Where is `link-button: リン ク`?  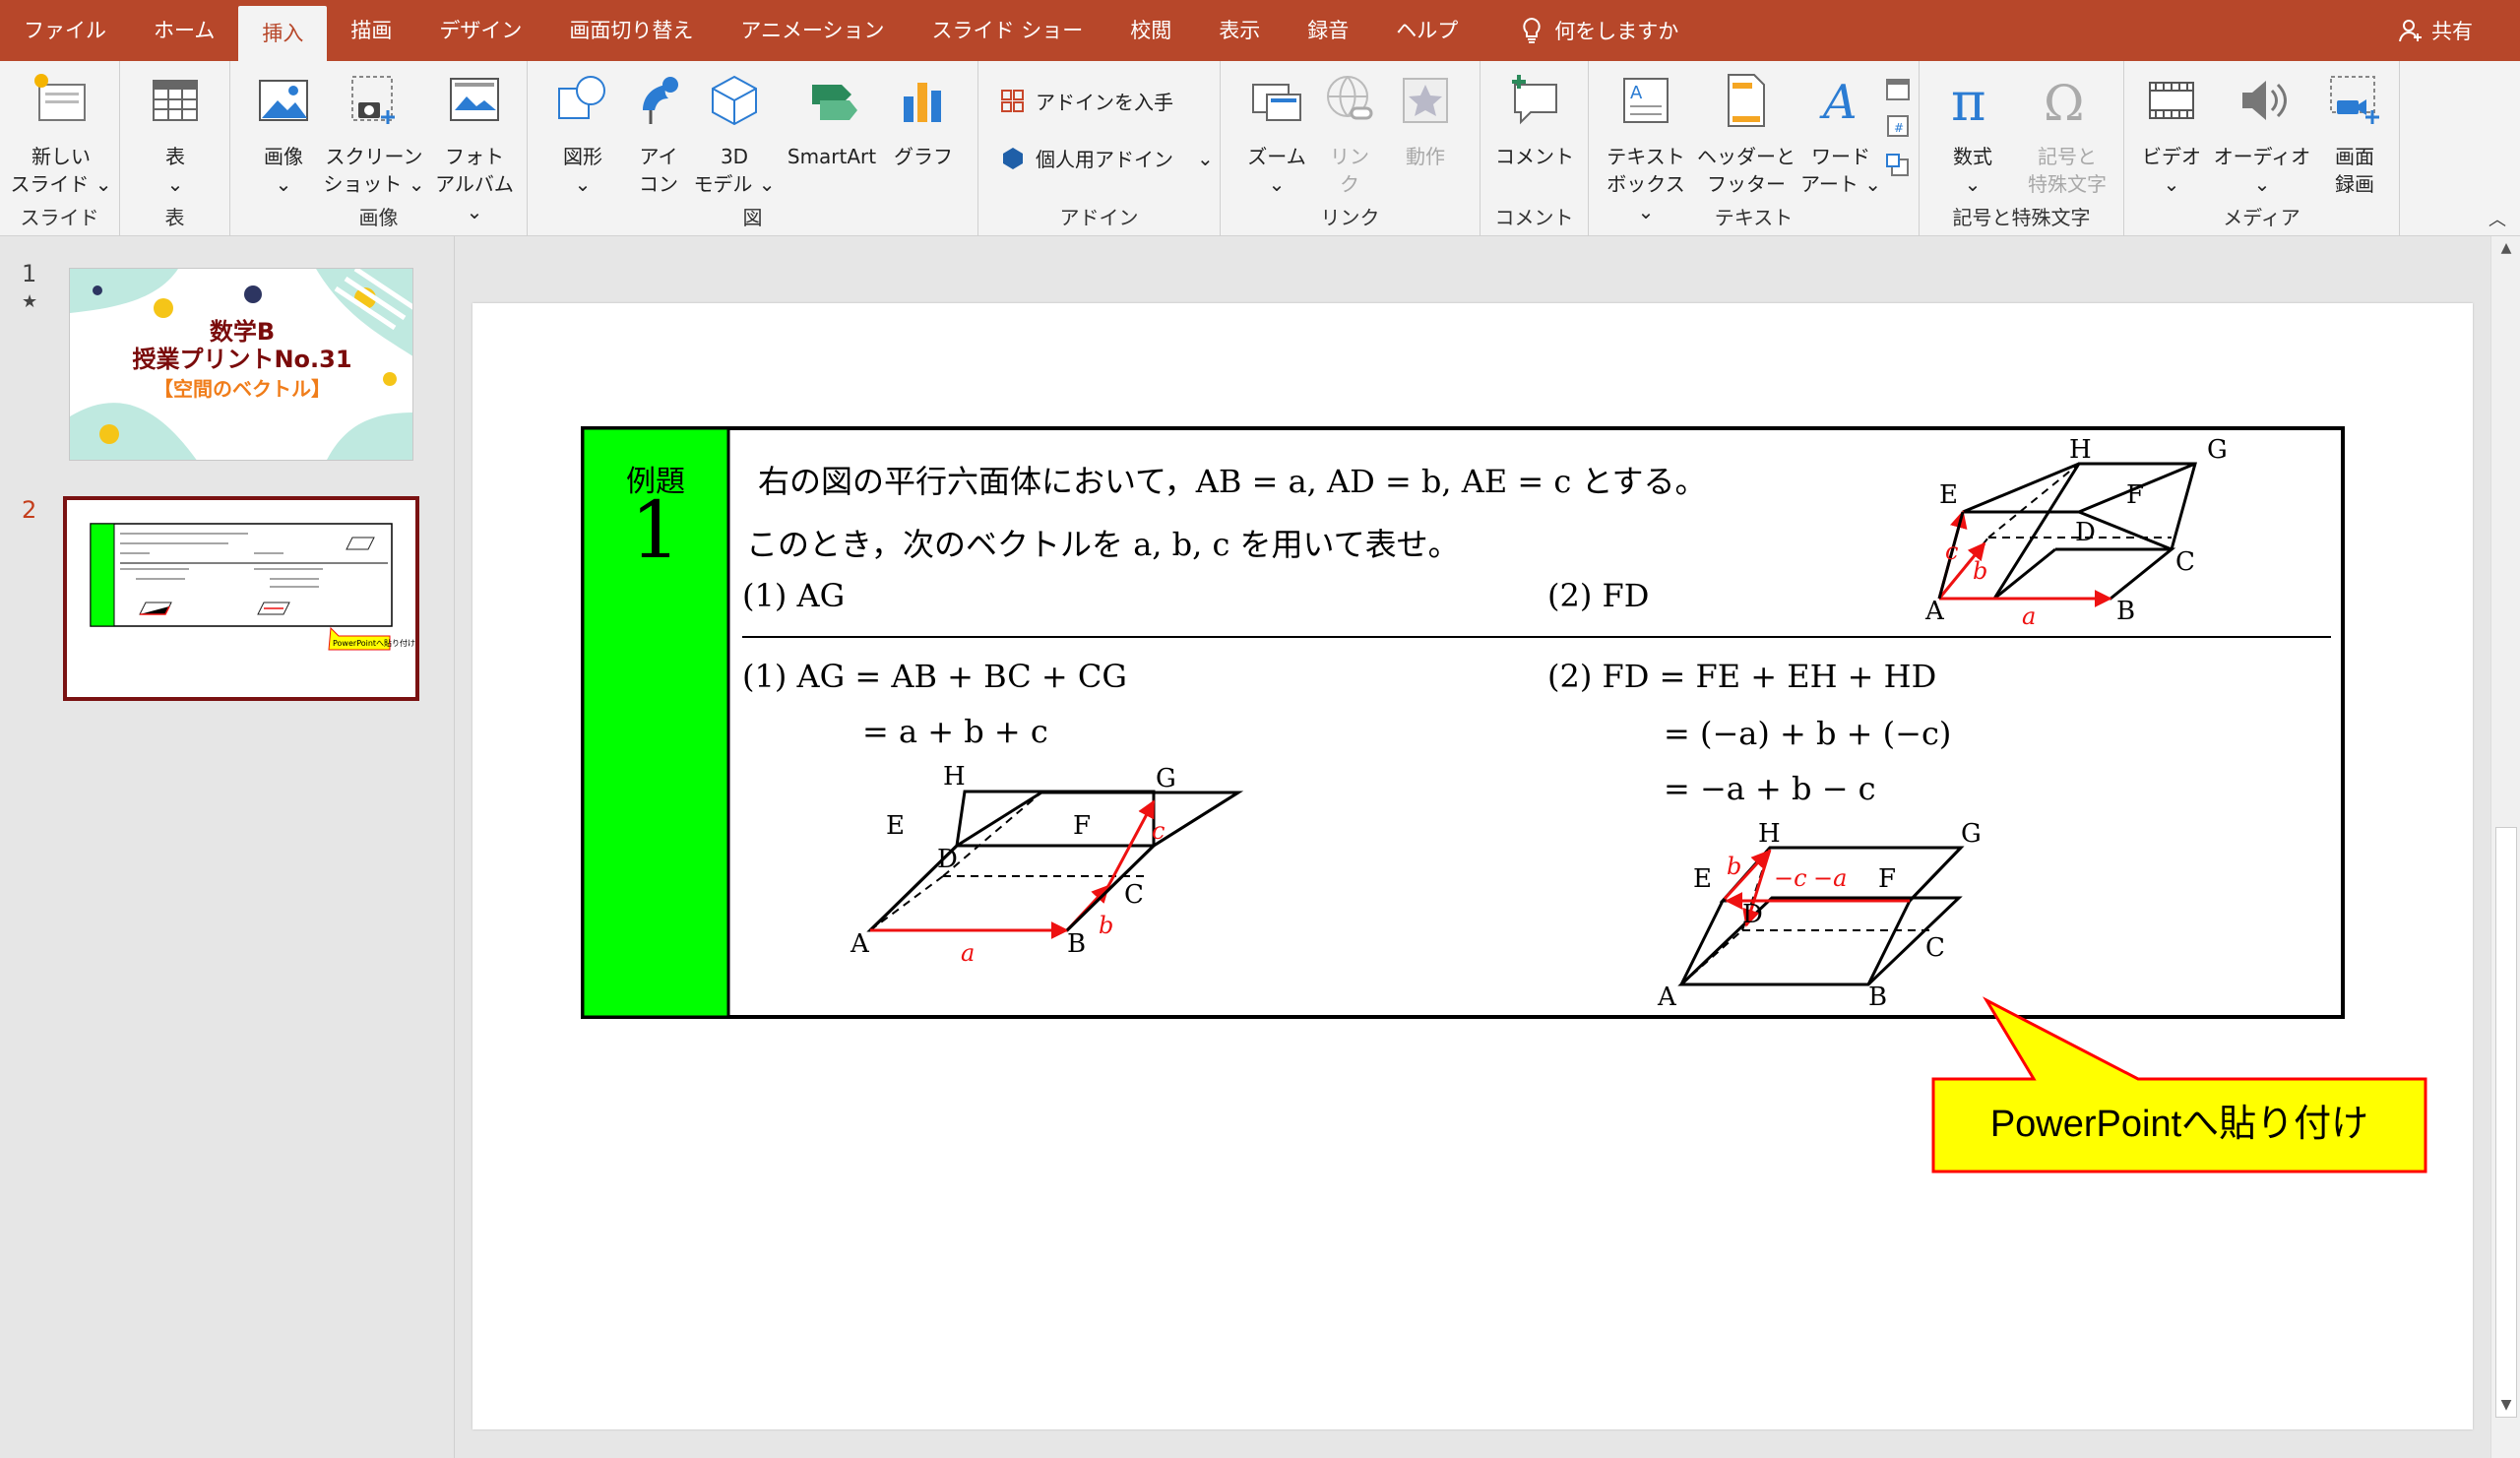
link-button: リン ク is located at coordinates (1349, 134).